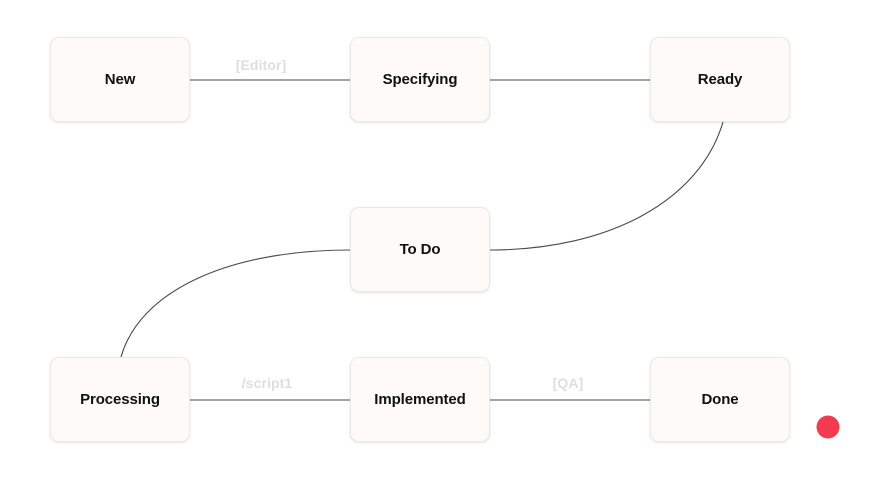  What do you see at coordinates (267, 383) in the screenshot?
I see `edge-label-script1: /script1` at bounding box center [267, 383].